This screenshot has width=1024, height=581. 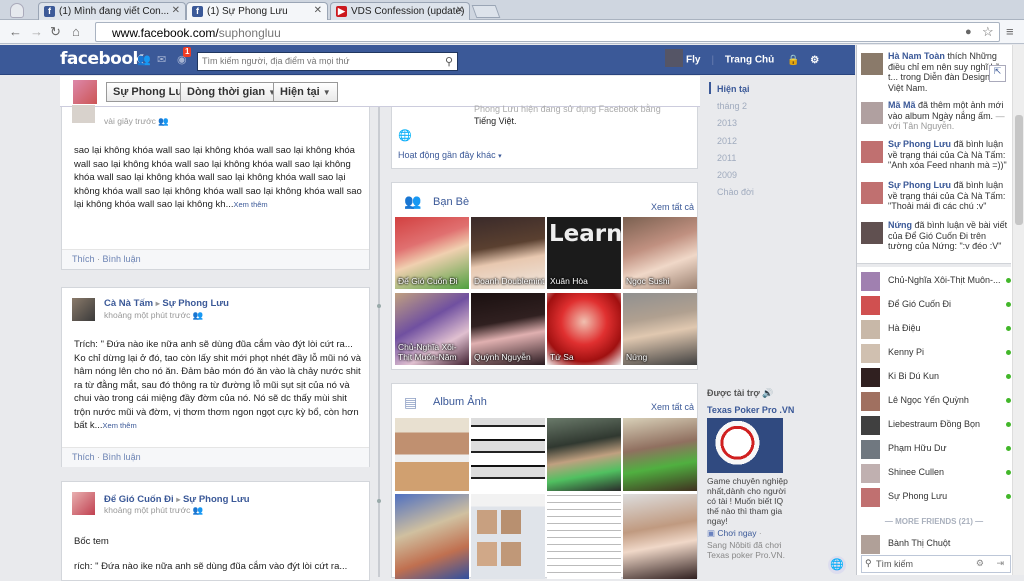 I want to click on chat-contact: Bành Thị Chuột, so click(x=936, y=544).